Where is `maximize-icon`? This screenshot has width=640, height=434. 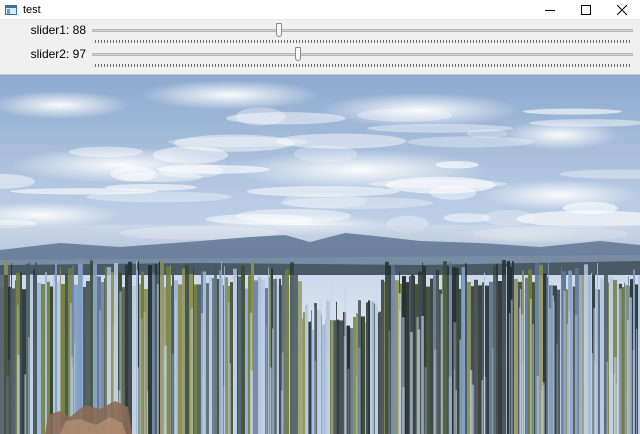
maximize-icon is located at coordinates (586, 9).